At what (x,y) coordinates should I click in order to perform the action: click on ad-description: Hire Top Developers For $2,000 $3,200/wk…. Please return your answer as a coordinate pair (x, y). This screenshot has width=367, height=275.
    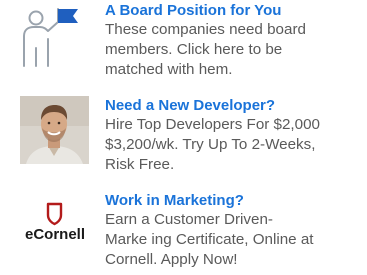
    Looking at the image, I should click on (212, 144).